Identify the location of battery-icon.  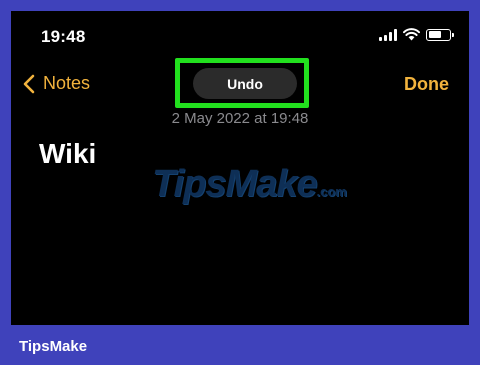
(440, 34).